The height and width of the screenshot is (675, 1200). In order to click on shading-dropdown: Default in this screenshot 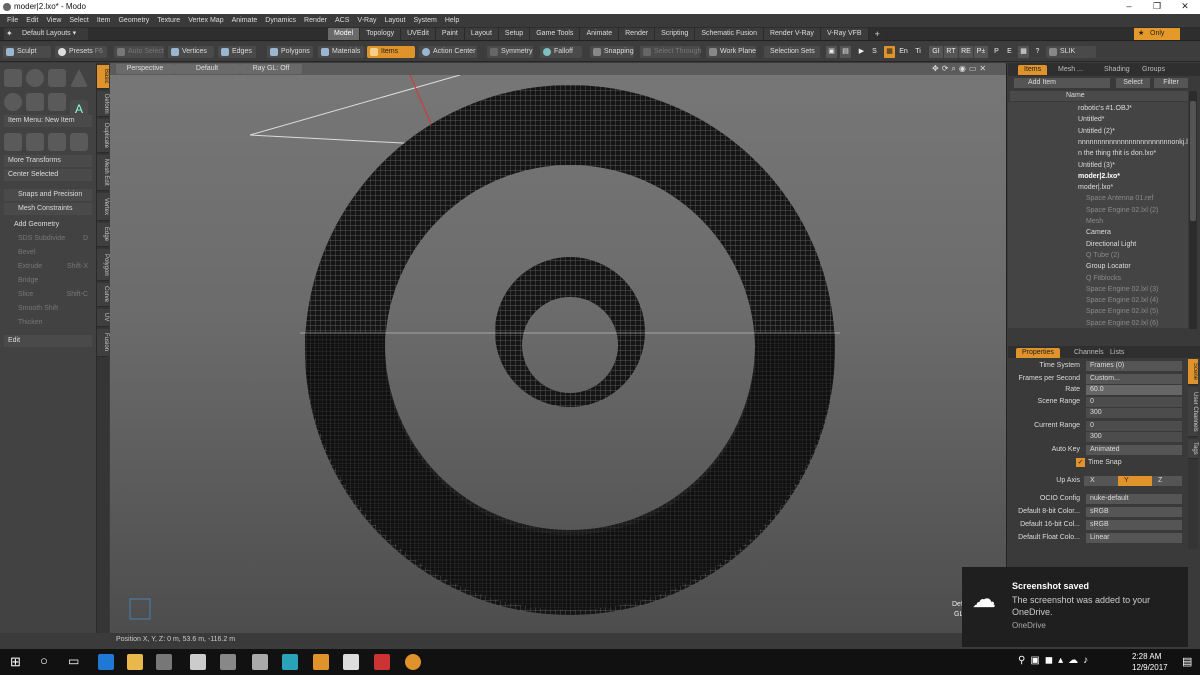, I will do `click(207, 69)`.